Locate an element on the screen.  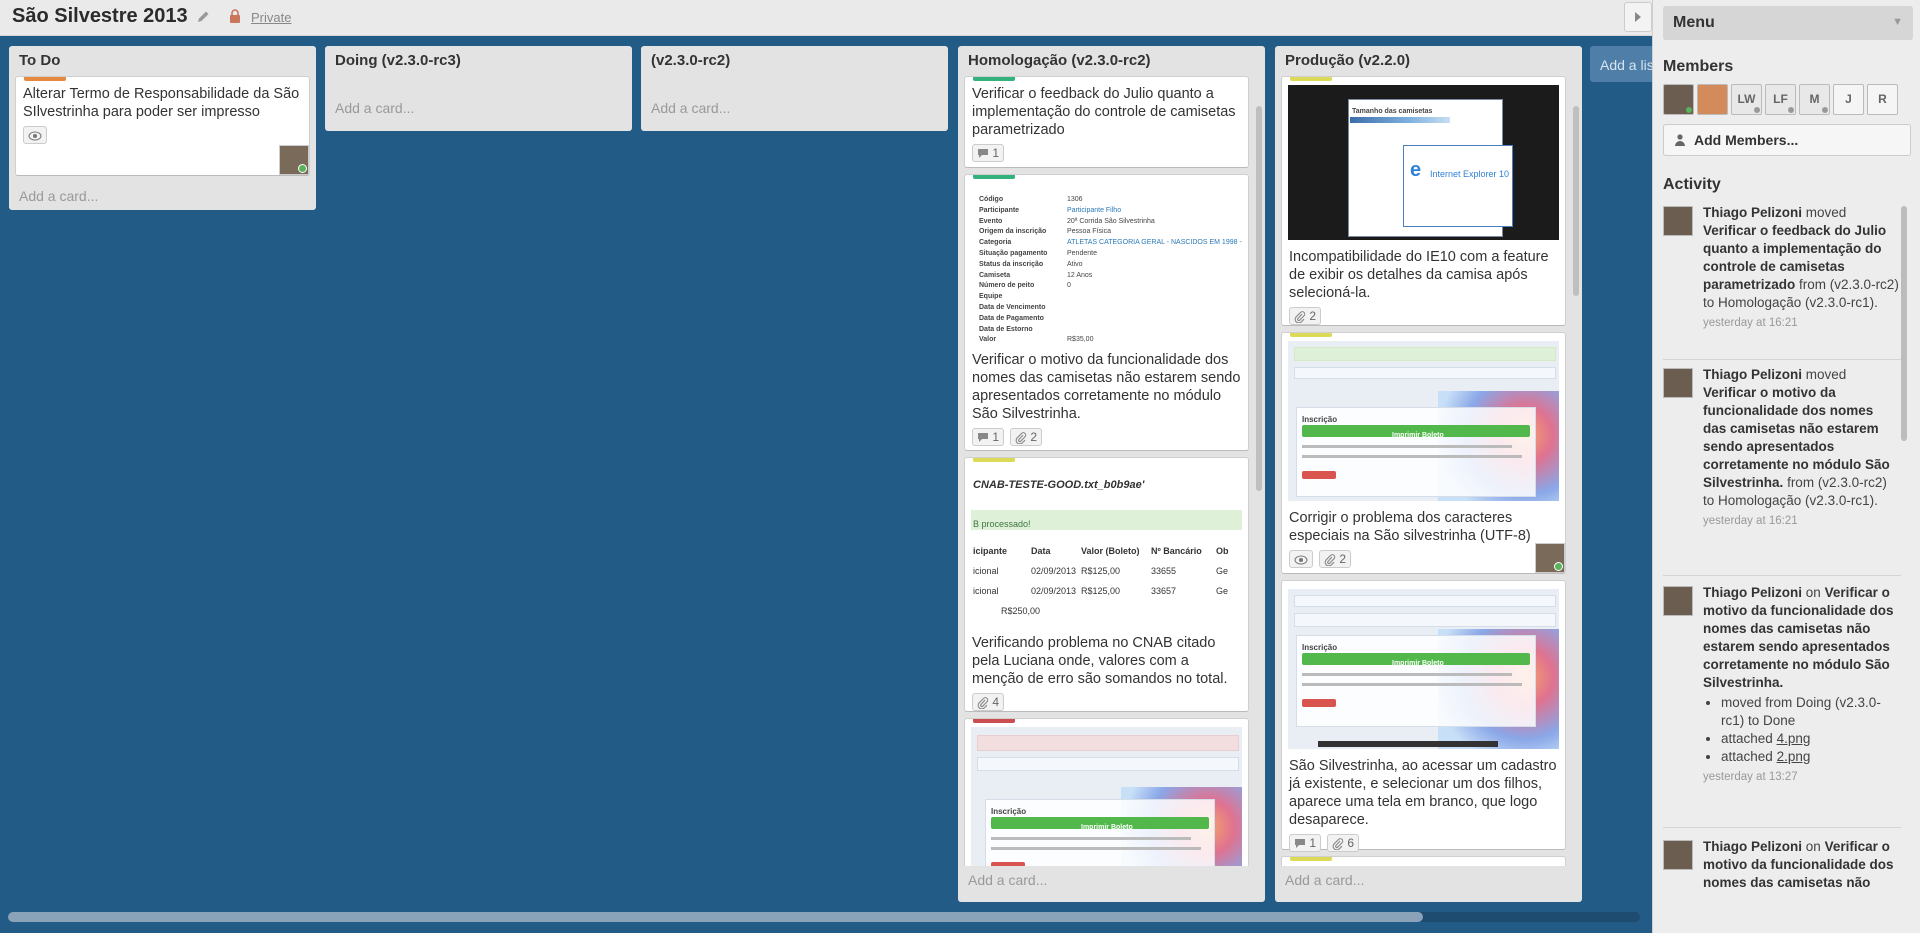
board-title: São Silvestre 2013 is located at coordinates (100, 16).